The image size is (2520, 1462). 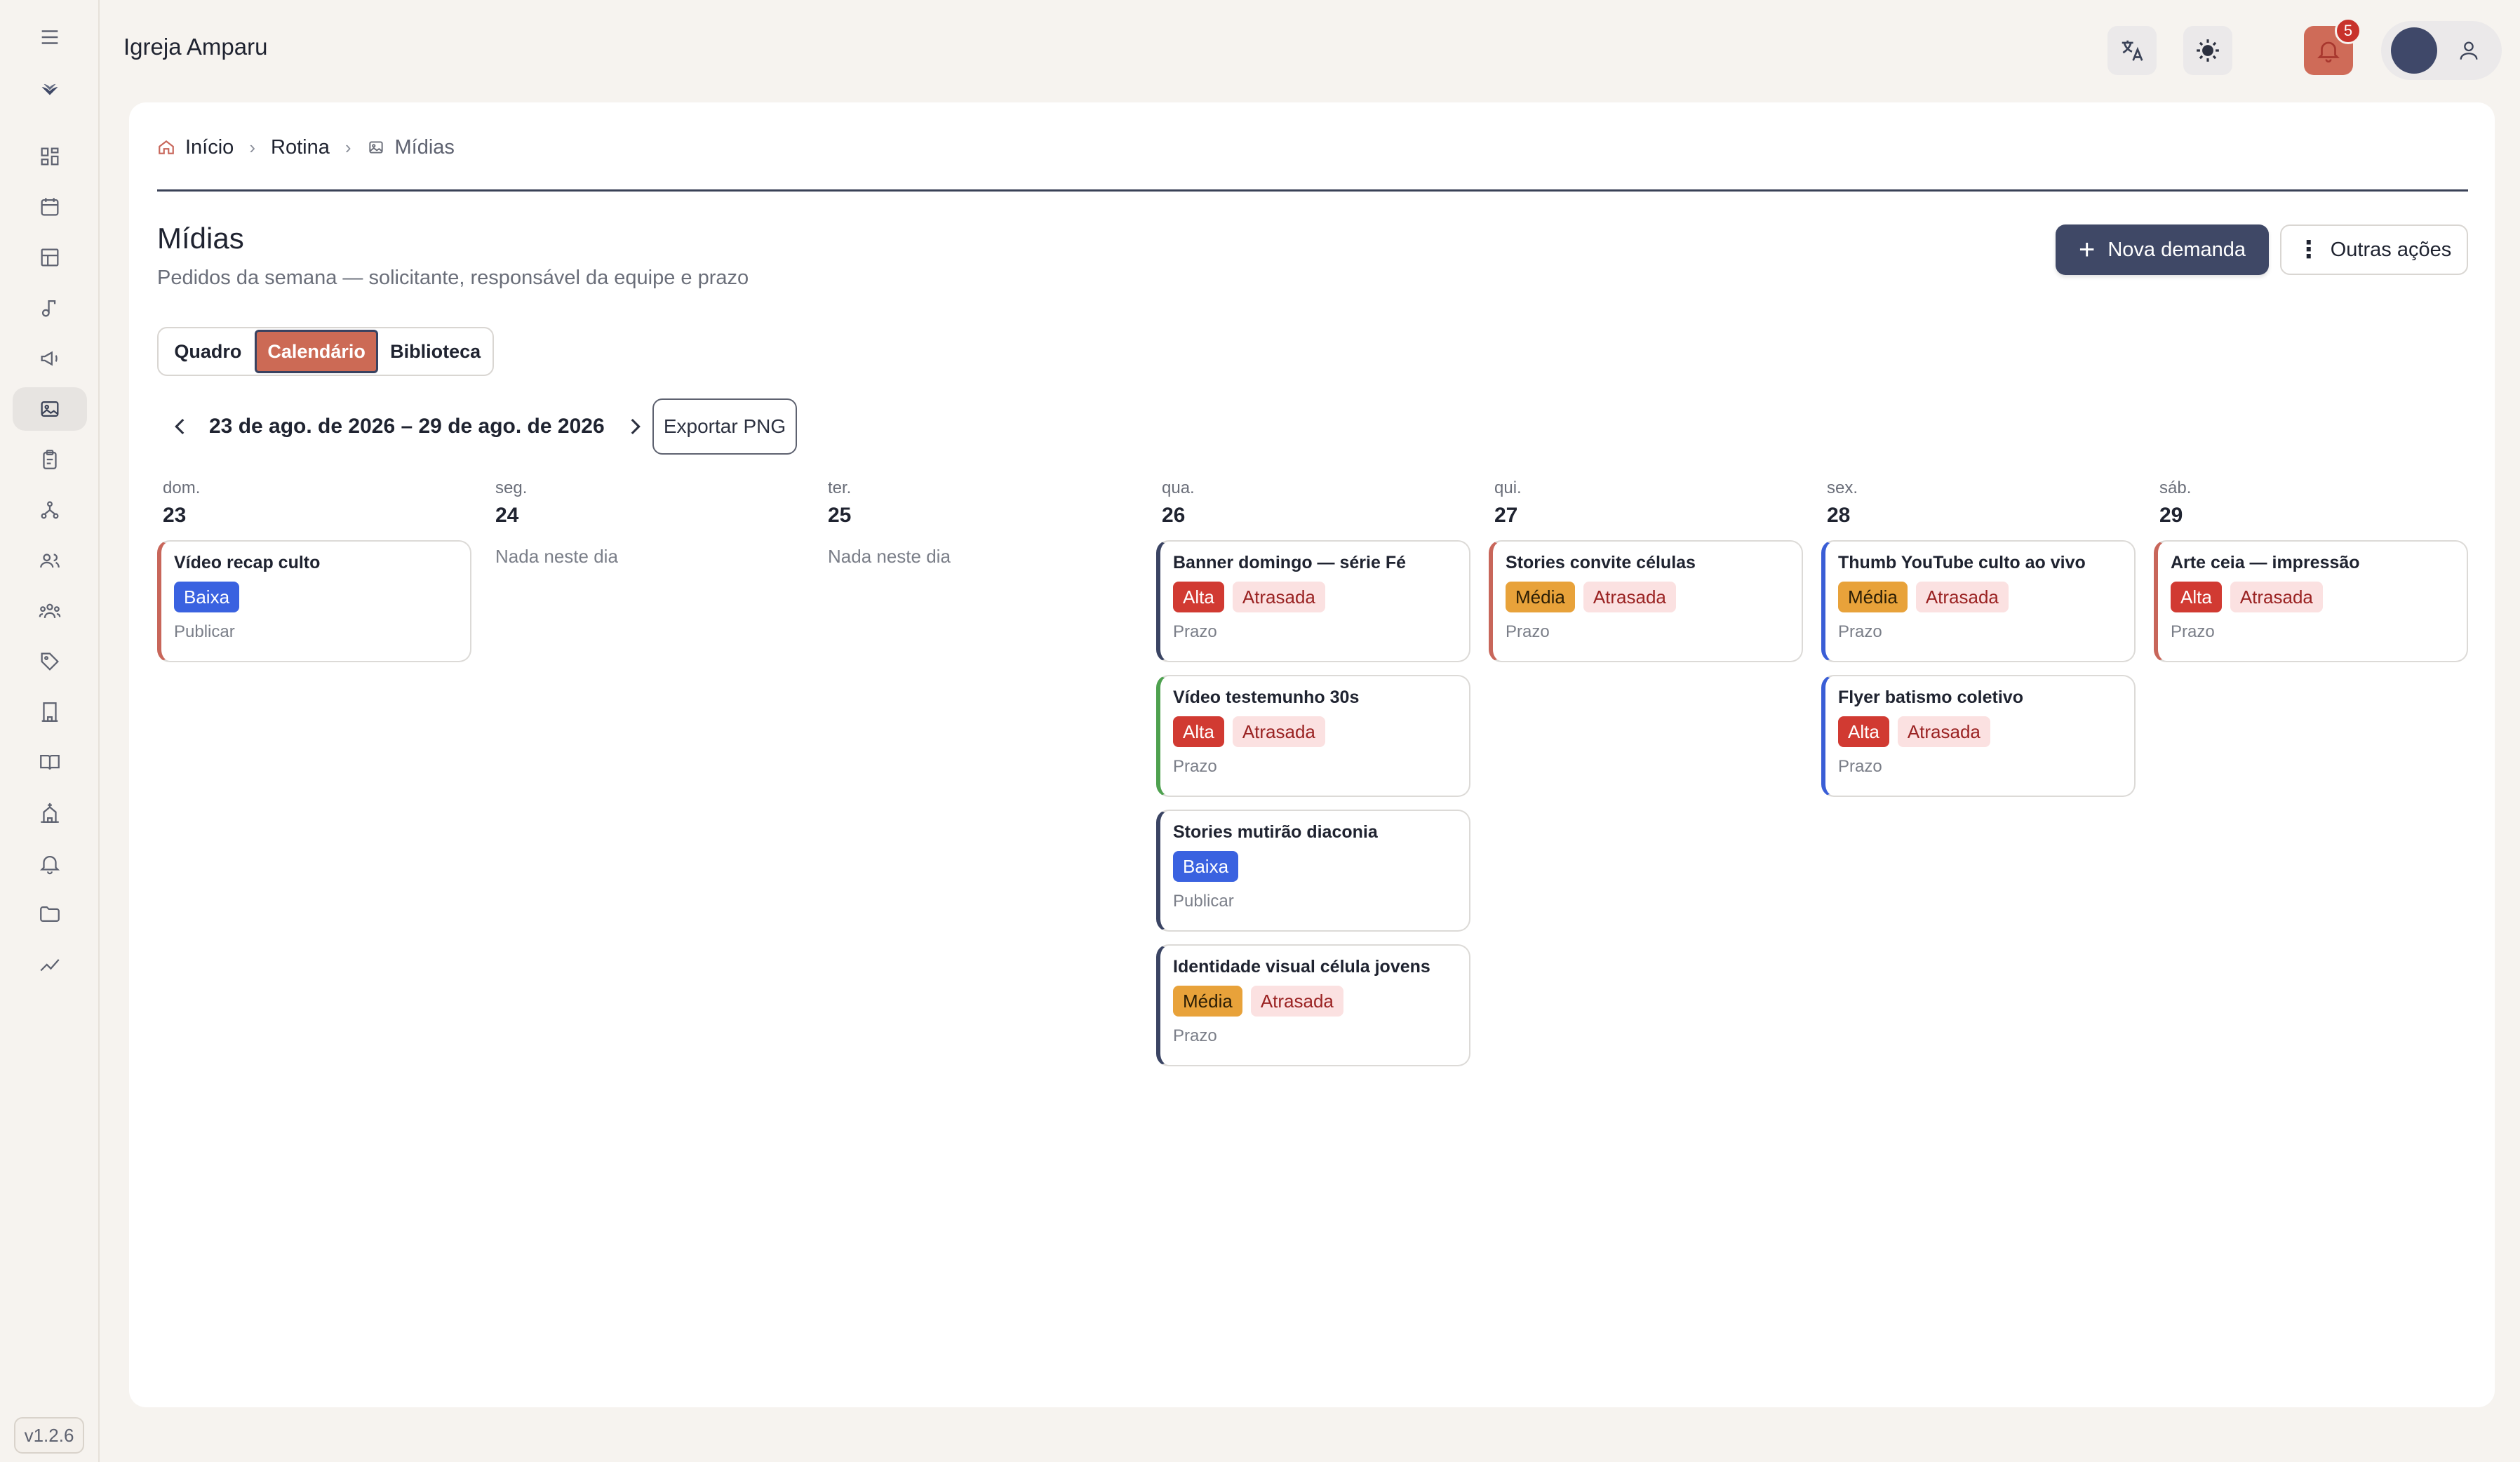 I want to click on breadcrumb-routine-label: Rotina, so click(x=300, y=147).